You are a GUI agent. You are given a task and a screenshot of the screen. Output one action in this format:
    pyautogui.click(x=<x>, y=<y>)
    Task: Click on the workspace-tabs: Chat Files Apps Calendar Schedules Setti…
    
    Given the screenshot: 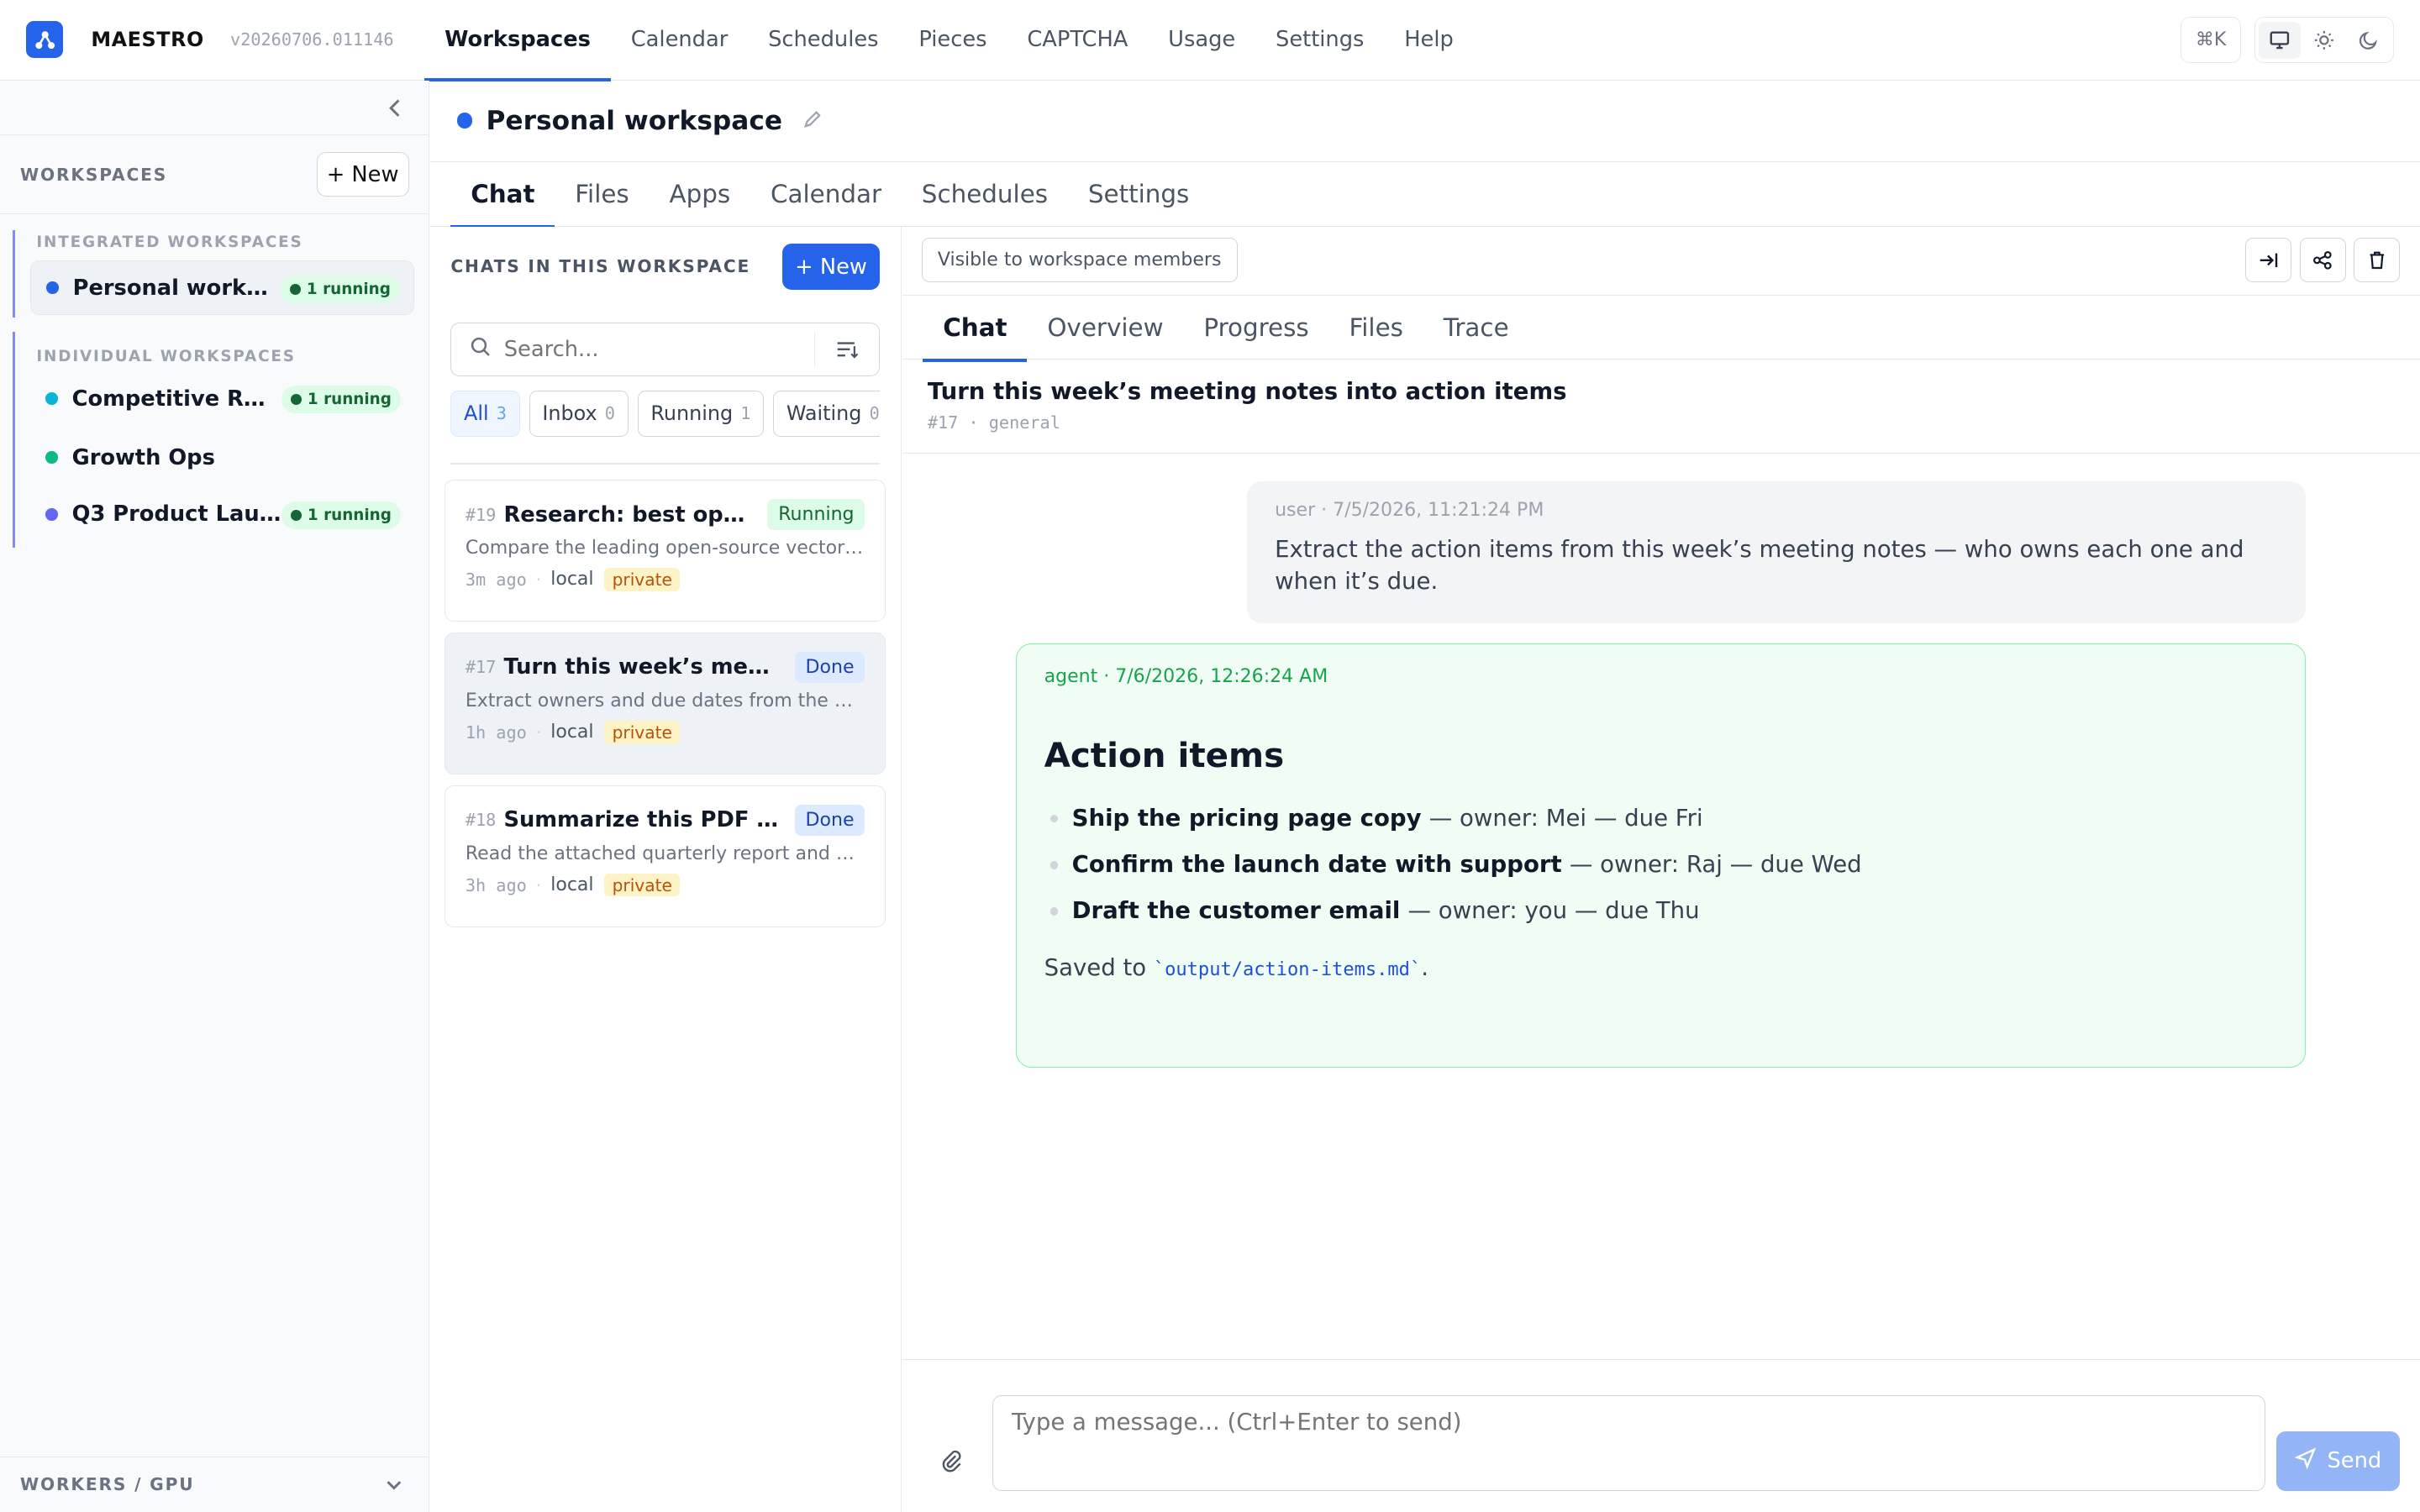 What is the action you would take?
    pyautogui.click(x=1425, y=195)
    